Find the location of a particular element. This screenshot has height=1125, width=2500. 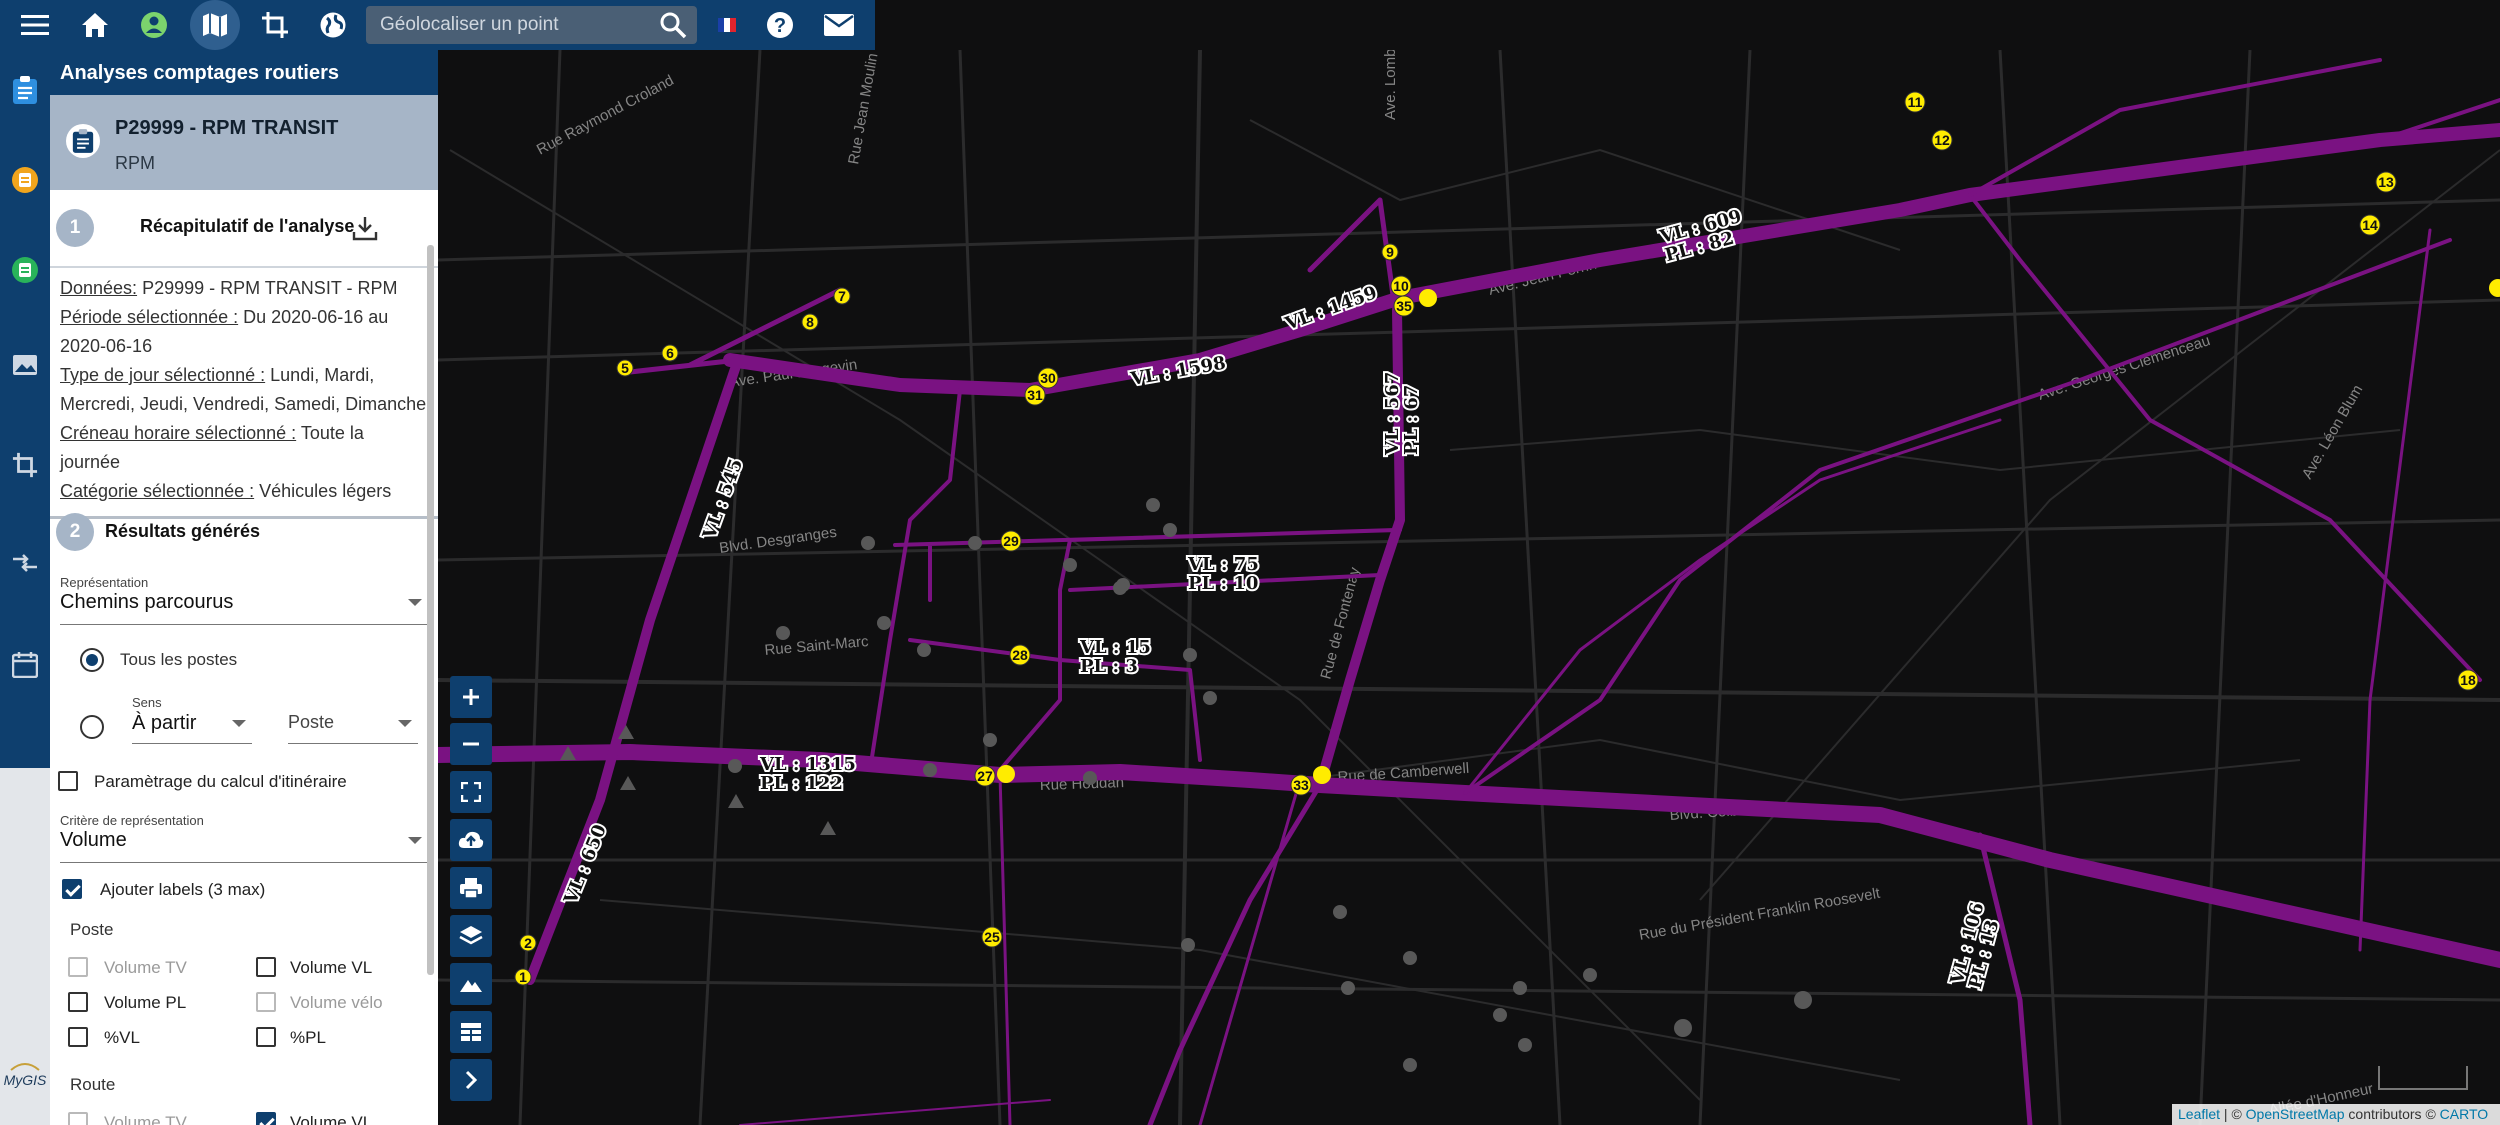

zoom-out-button is located at coordinates (471, 744).